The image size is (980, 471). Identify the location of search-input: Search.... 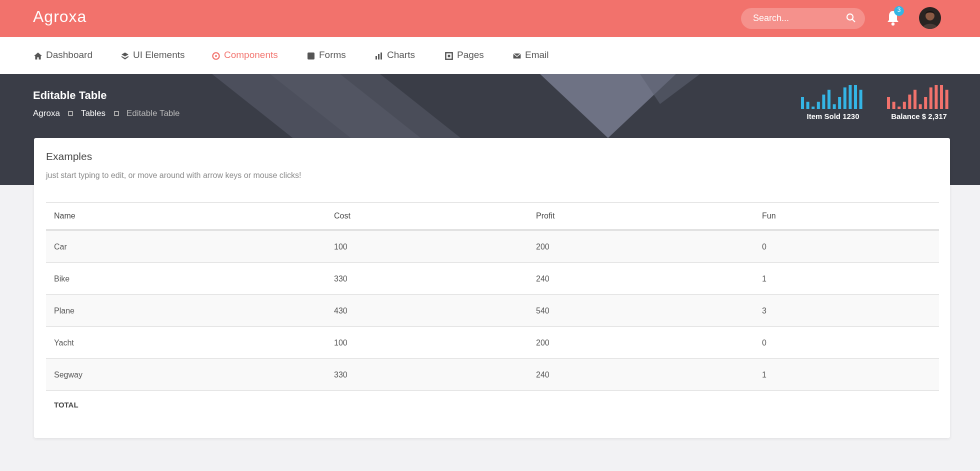
(771, 18).